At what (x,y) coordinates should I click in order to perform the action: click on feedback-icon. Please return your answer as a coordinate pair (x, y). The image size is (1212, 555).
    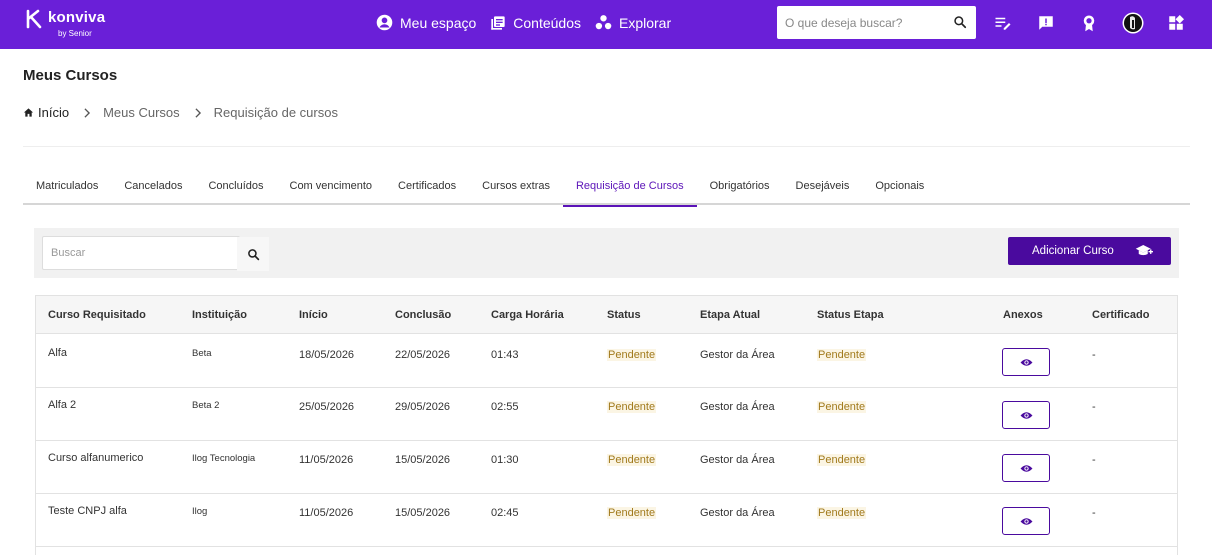
    Looking at the image, I should click on (1046, 23).